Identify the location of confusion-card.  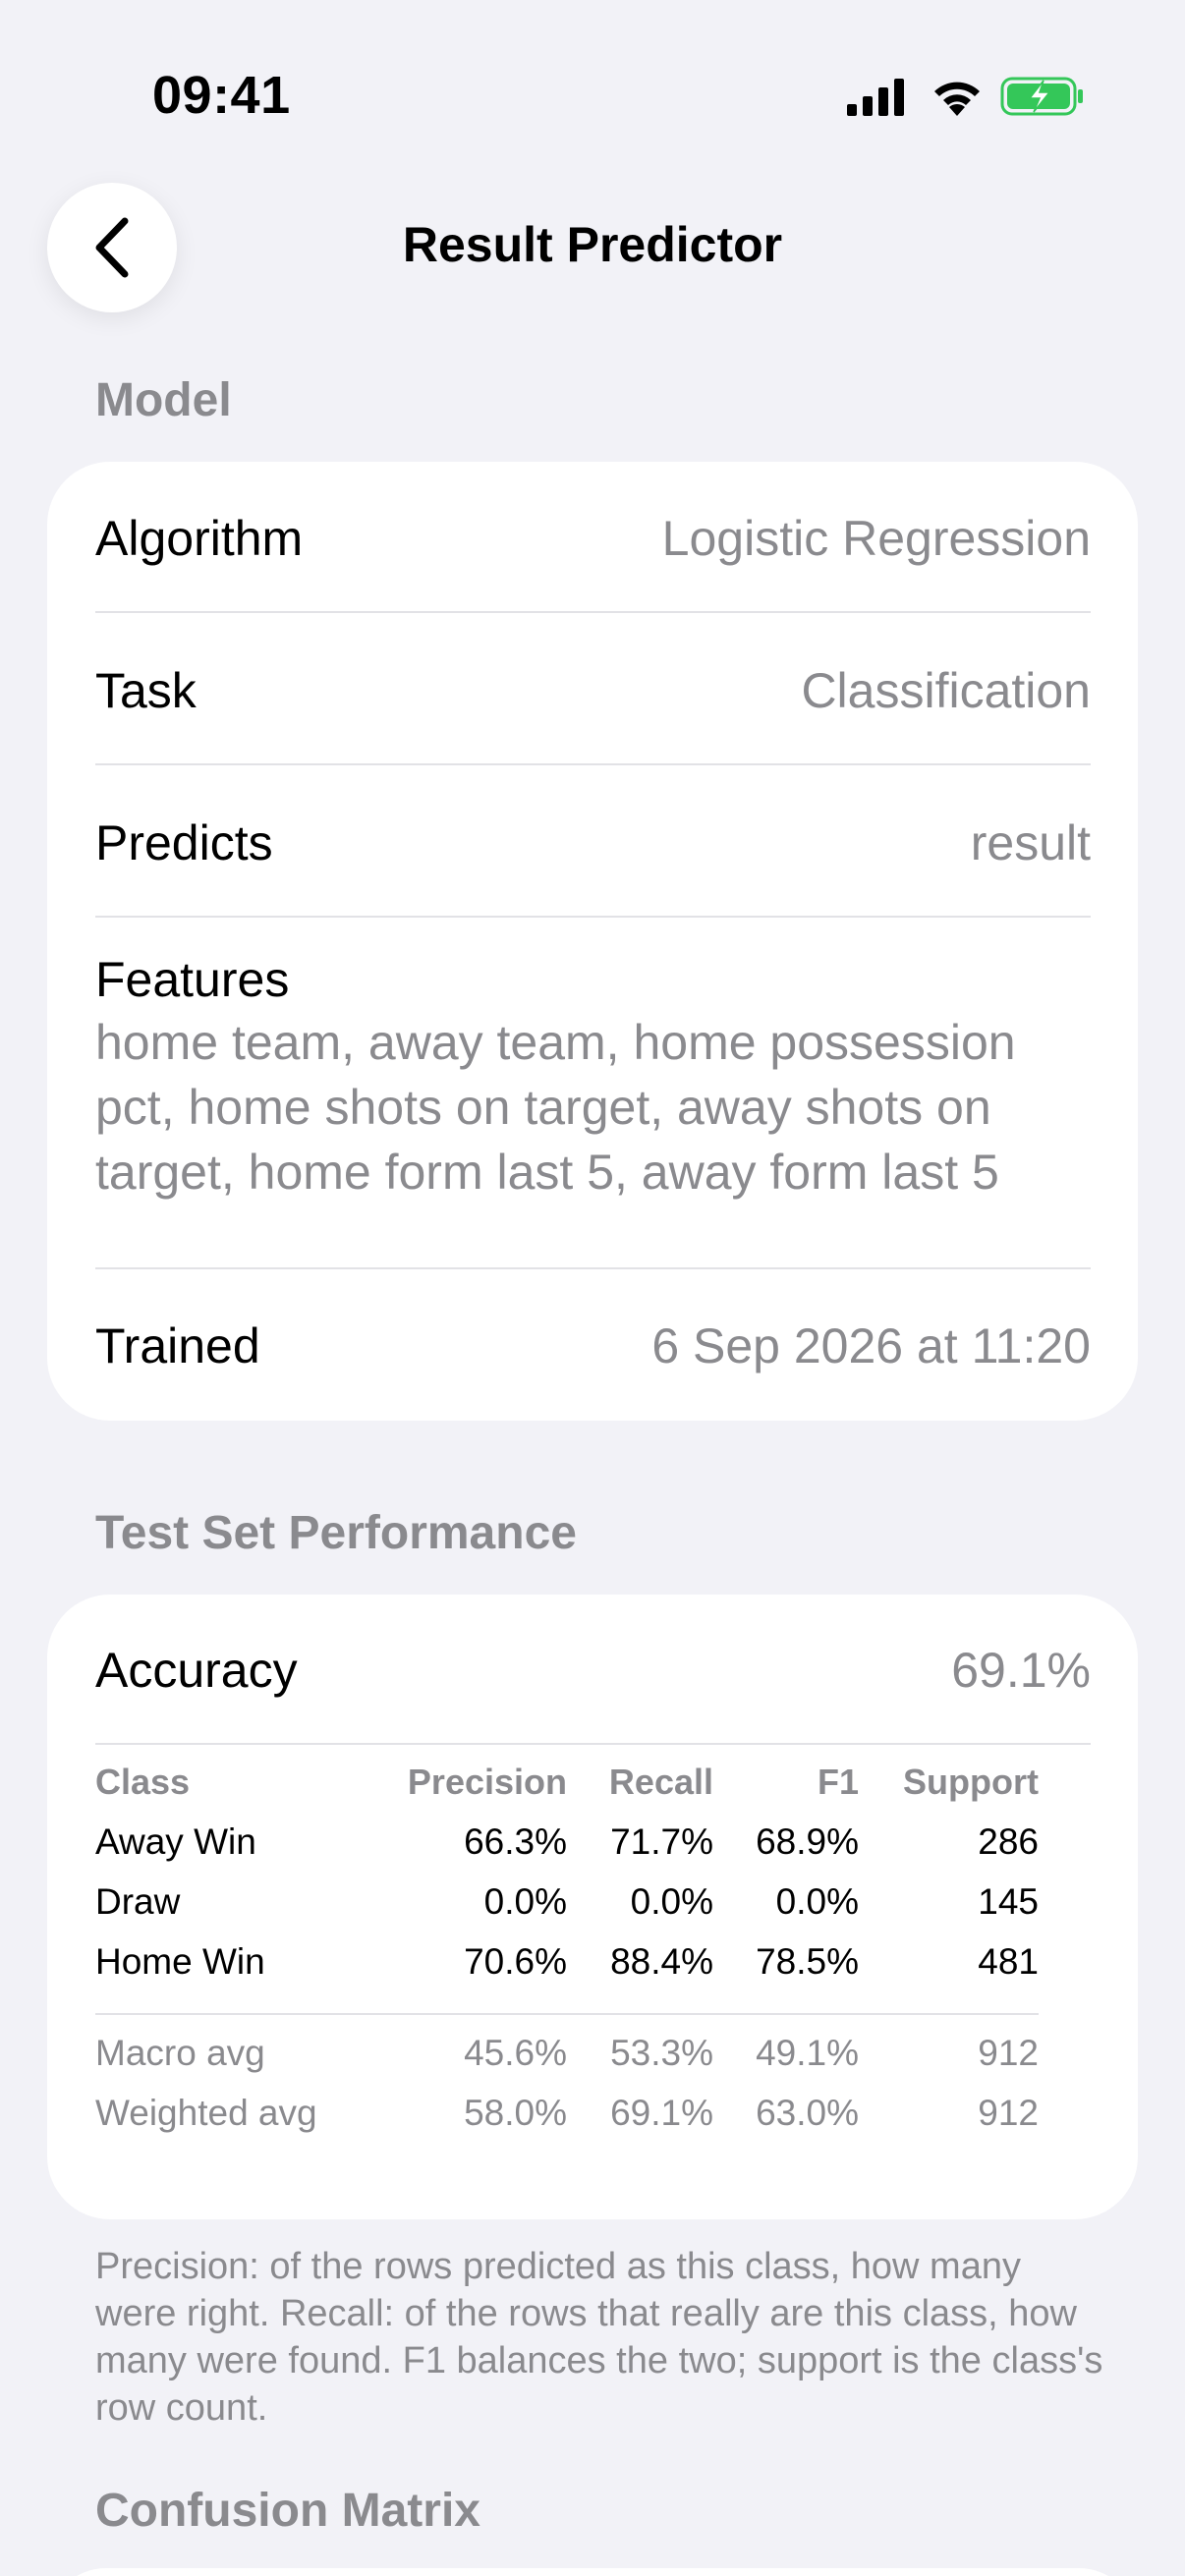
(592, 2572).